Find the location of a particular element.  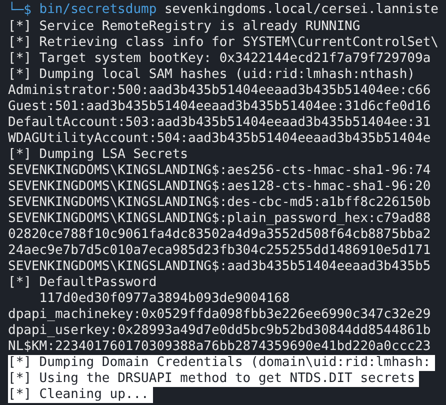

output-line: [*] DefaultPassword is located at coordinates (83, 283).